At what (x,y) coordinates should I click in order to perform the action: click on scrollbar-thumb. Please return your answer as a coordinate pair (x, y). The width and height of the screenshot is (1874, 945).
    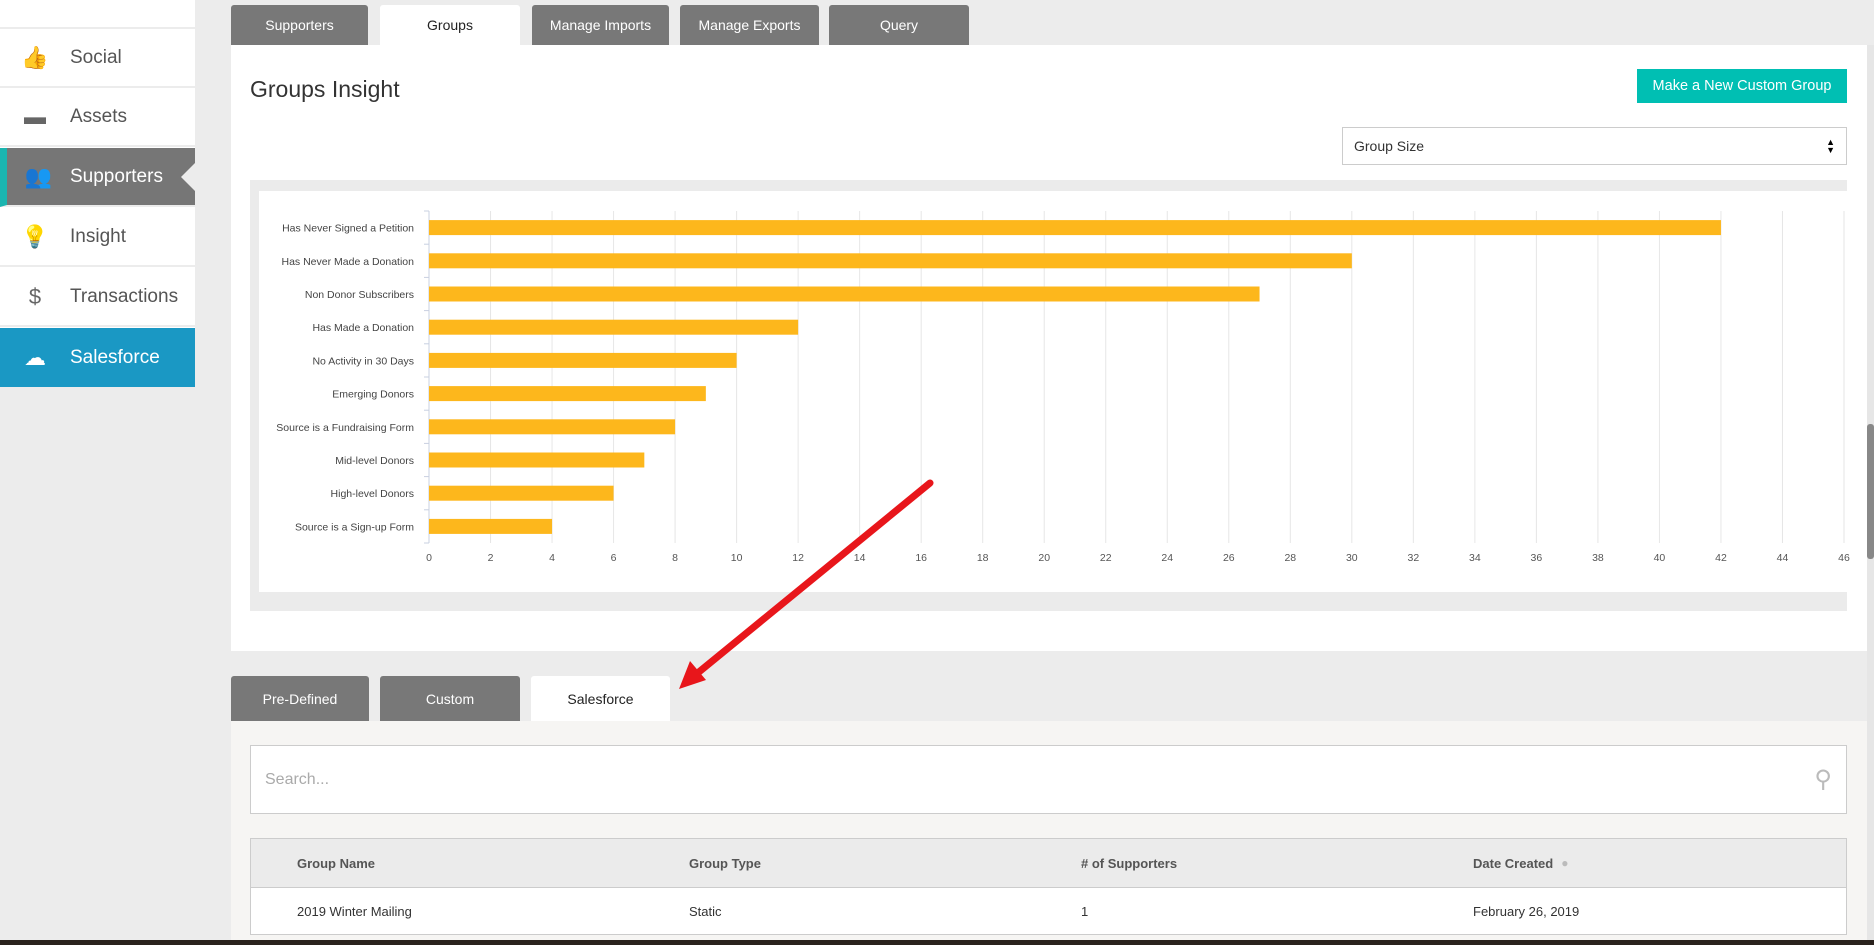
    Looking at the image, I should click on (1870, 491).